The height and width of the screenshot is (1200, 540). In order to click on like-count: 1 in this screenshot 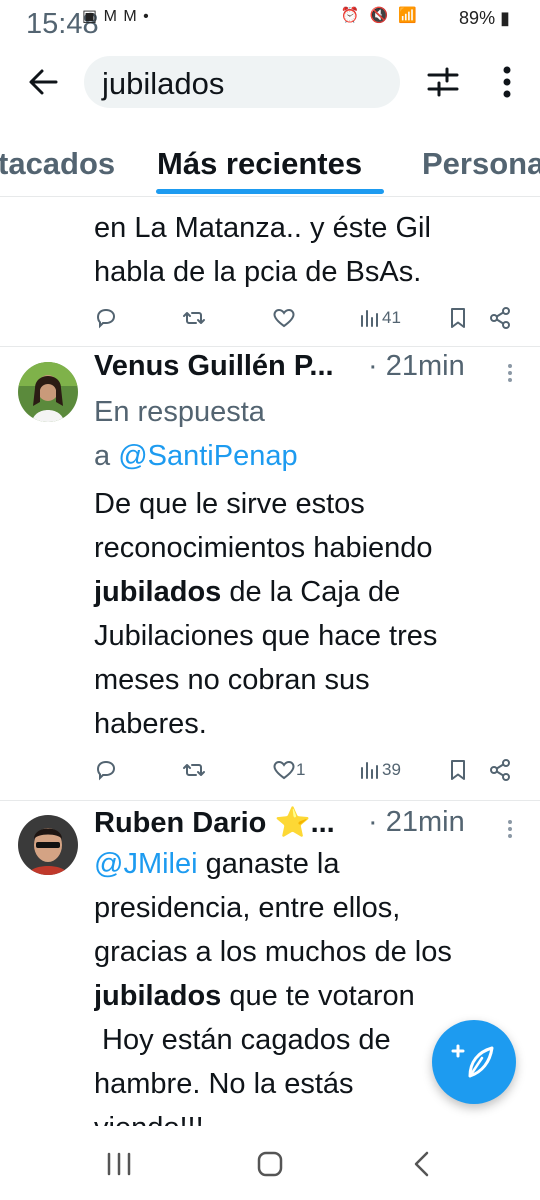, I will do `click(301, 769)`.